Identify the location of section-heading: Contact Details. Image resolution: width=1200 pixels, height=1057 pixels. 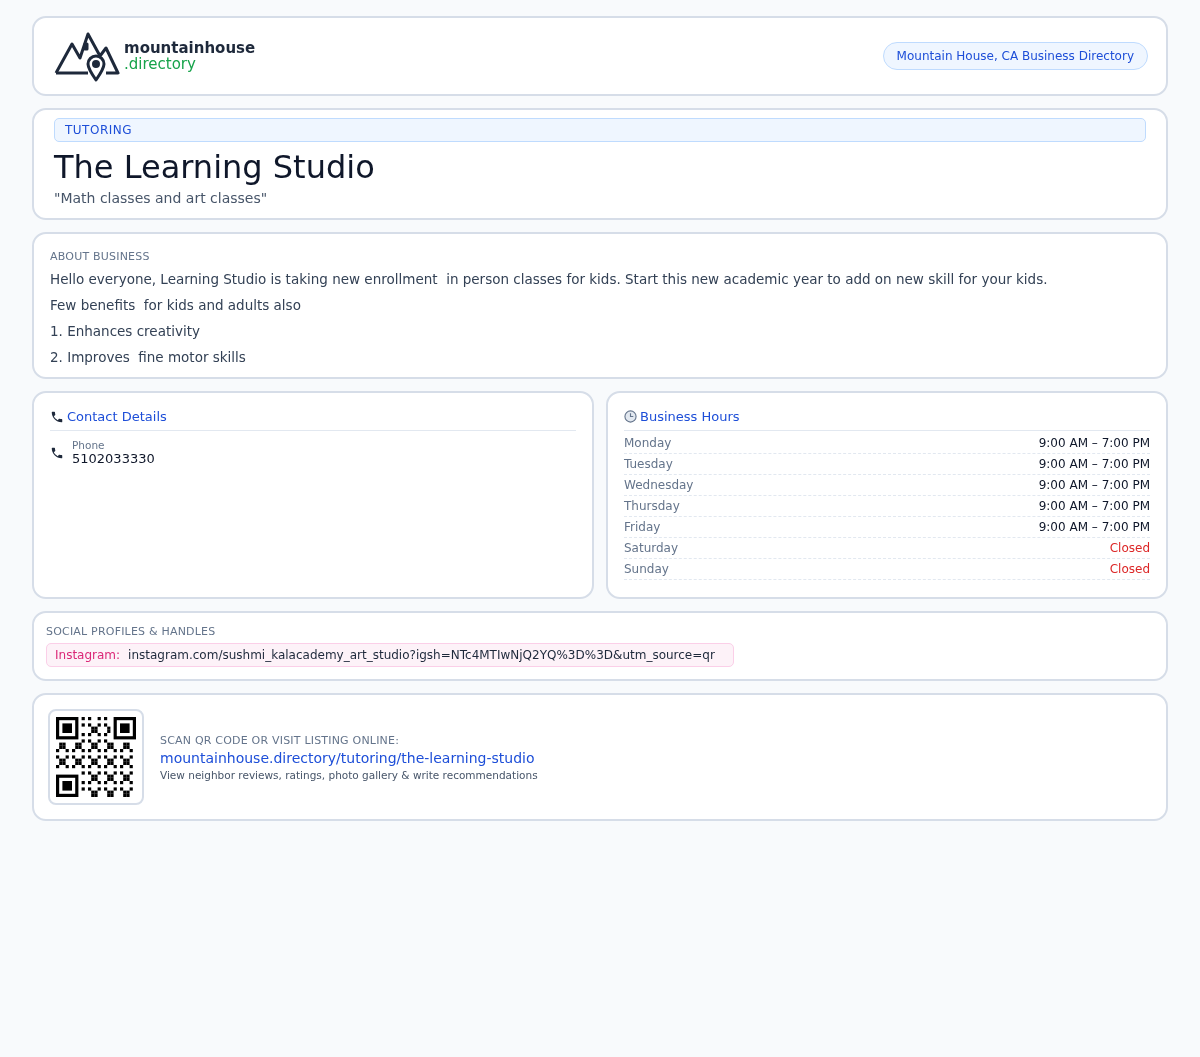
(117, 416).